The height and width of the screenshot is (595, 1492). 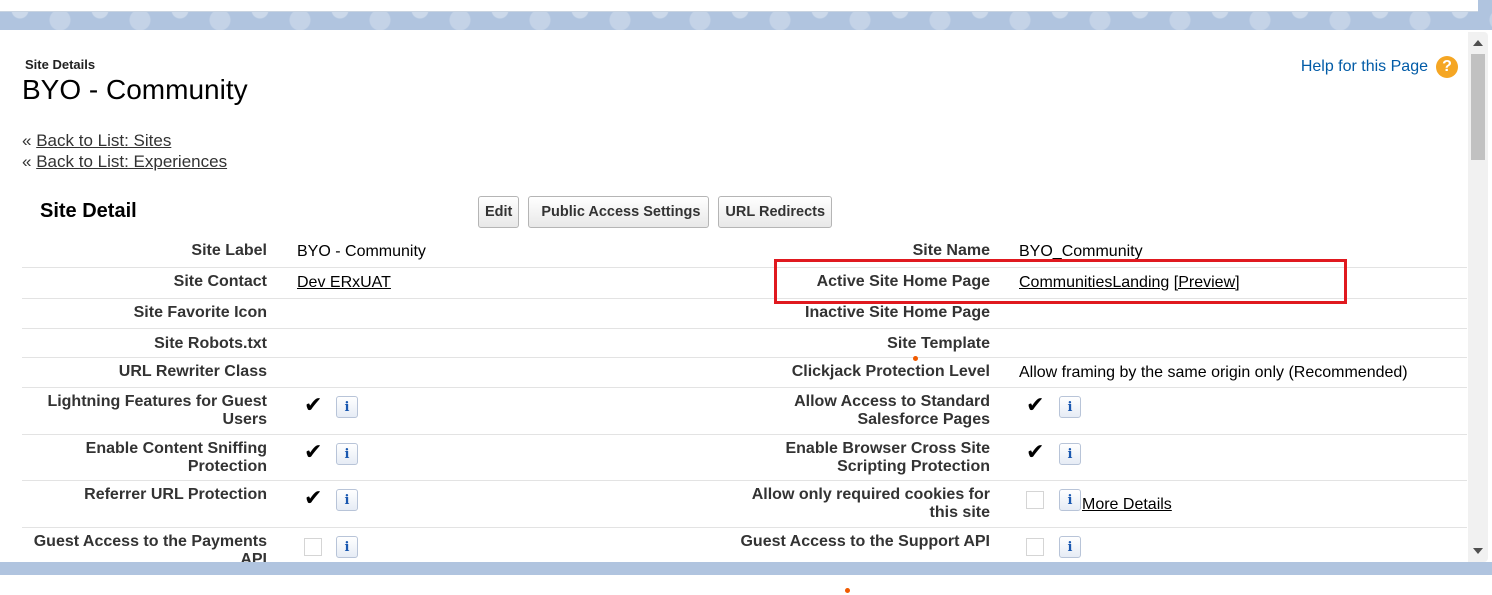 What do you see at coordinates (1478, 551) in the screenshot?
I see `scroll-down-icon` at bounding box center [1478, 551].